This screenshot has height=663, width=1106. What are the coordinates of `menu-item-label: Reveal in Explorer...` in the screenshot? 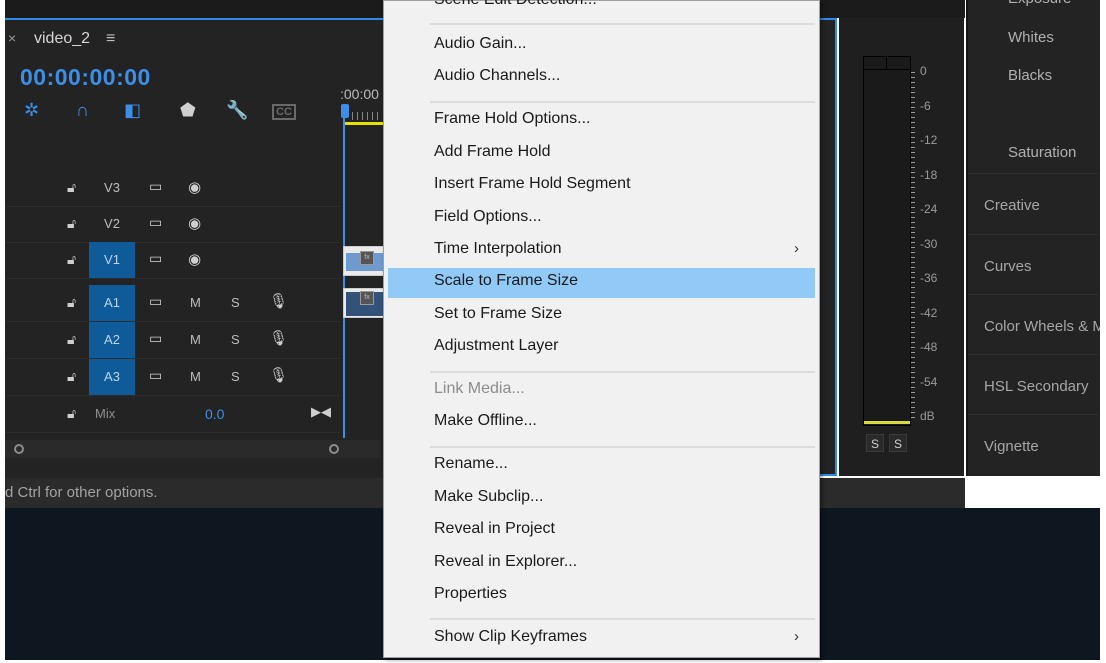 It's located at (506, 561).